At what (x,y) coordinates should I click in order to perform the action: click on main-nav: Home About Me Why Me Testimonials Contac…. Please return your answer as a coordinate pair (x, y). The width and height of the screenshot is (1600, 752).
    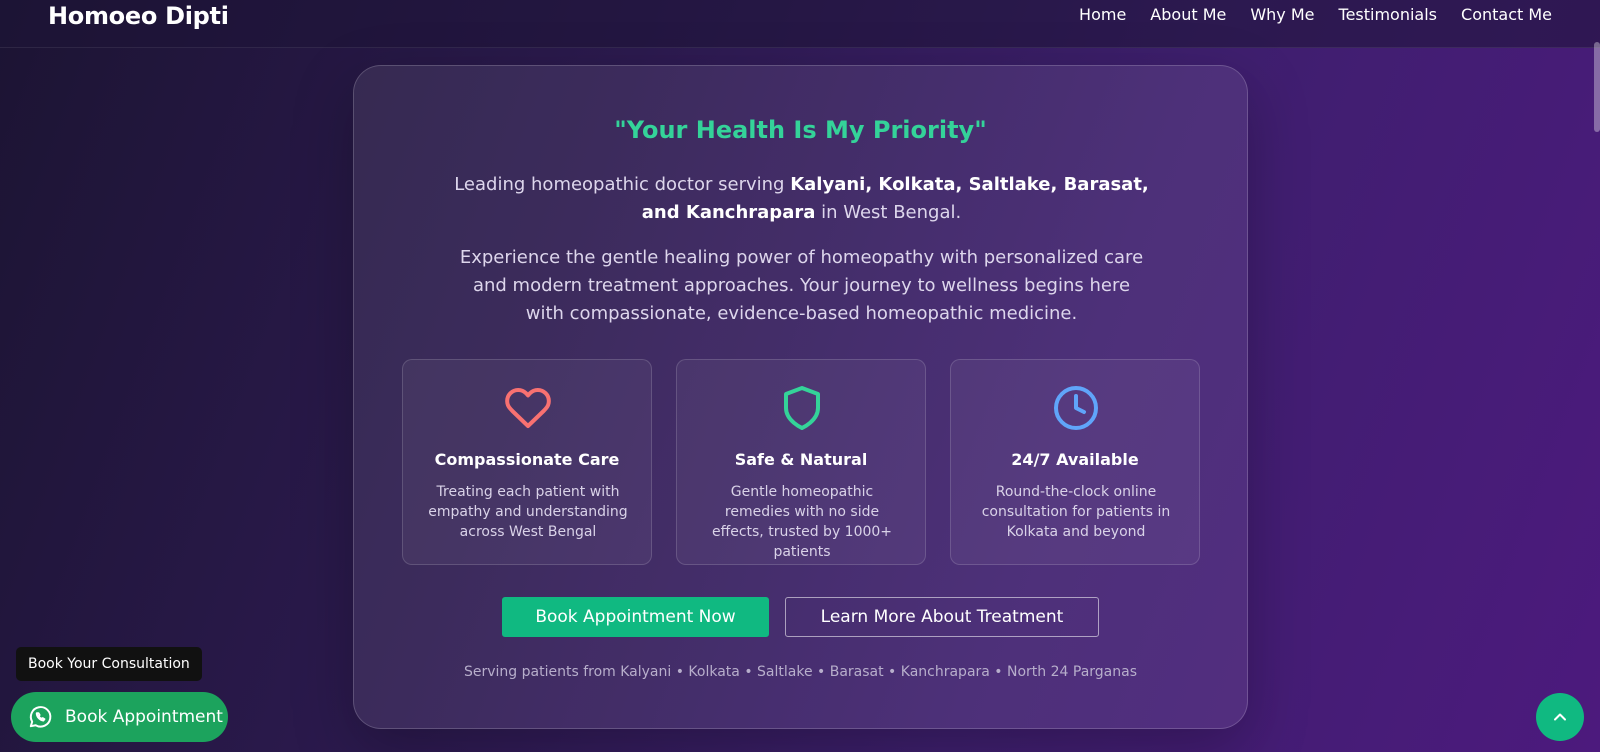
    Looking at the image, I should click on (1315, 14).